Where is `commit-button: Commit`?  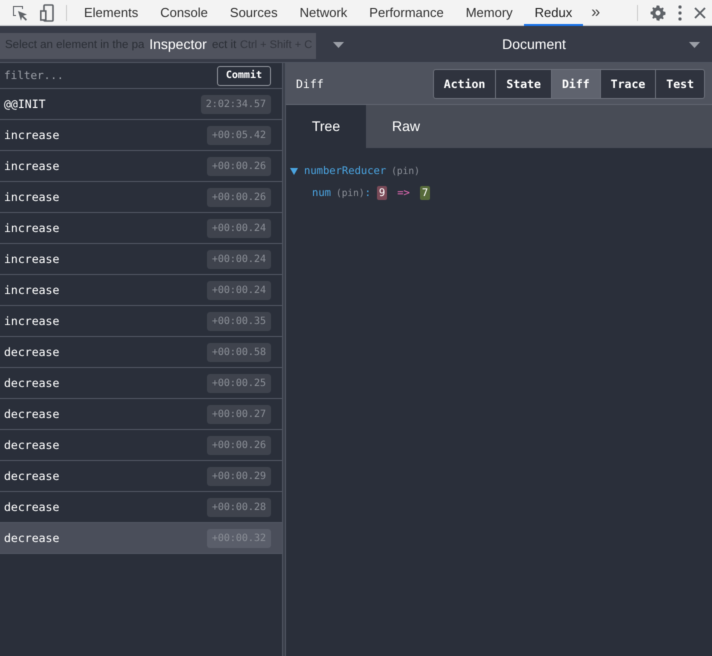
commit-button: Commit is located at coordinates (243, 76).